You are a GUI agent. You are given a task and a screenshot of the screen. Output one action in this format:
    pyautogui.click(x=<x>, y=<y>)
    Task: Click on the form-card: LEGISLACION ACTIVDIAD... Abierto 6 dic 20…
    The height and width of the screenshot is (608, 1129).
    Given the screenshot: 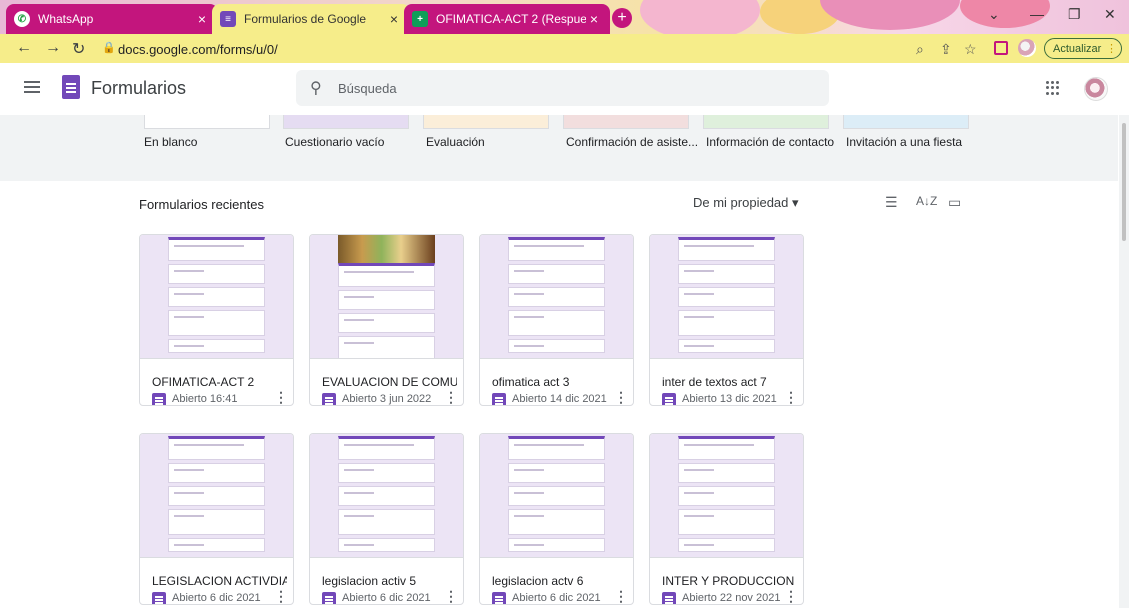 What is the action you would take?
    pyautogui.click(x=216, y=519)
    